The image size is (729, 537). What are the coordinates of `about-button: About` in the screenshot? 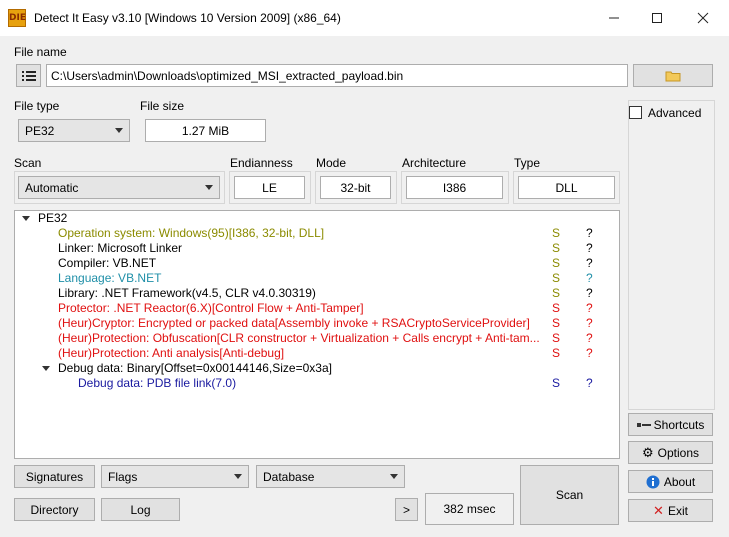 It's located at (670, 481).